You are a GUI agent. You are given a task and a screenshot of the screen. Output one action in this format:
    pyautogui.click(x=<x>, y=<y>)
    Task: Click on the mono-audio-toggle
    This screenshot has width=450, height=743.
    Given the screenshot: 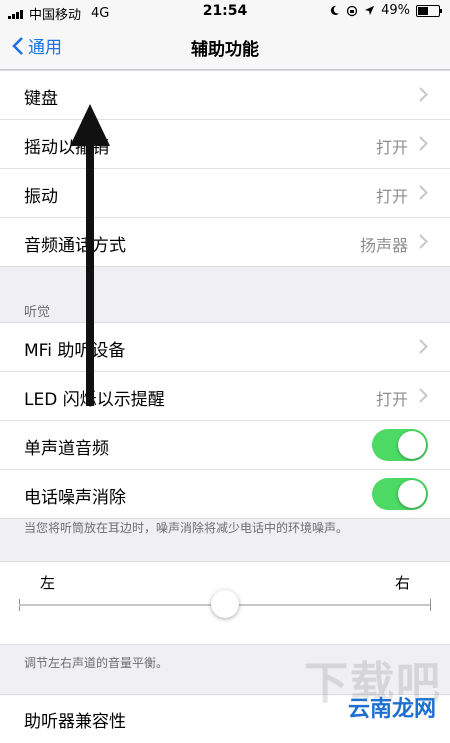 What is the action you would take?
    pyautogui.click(x=400, y=445)
    